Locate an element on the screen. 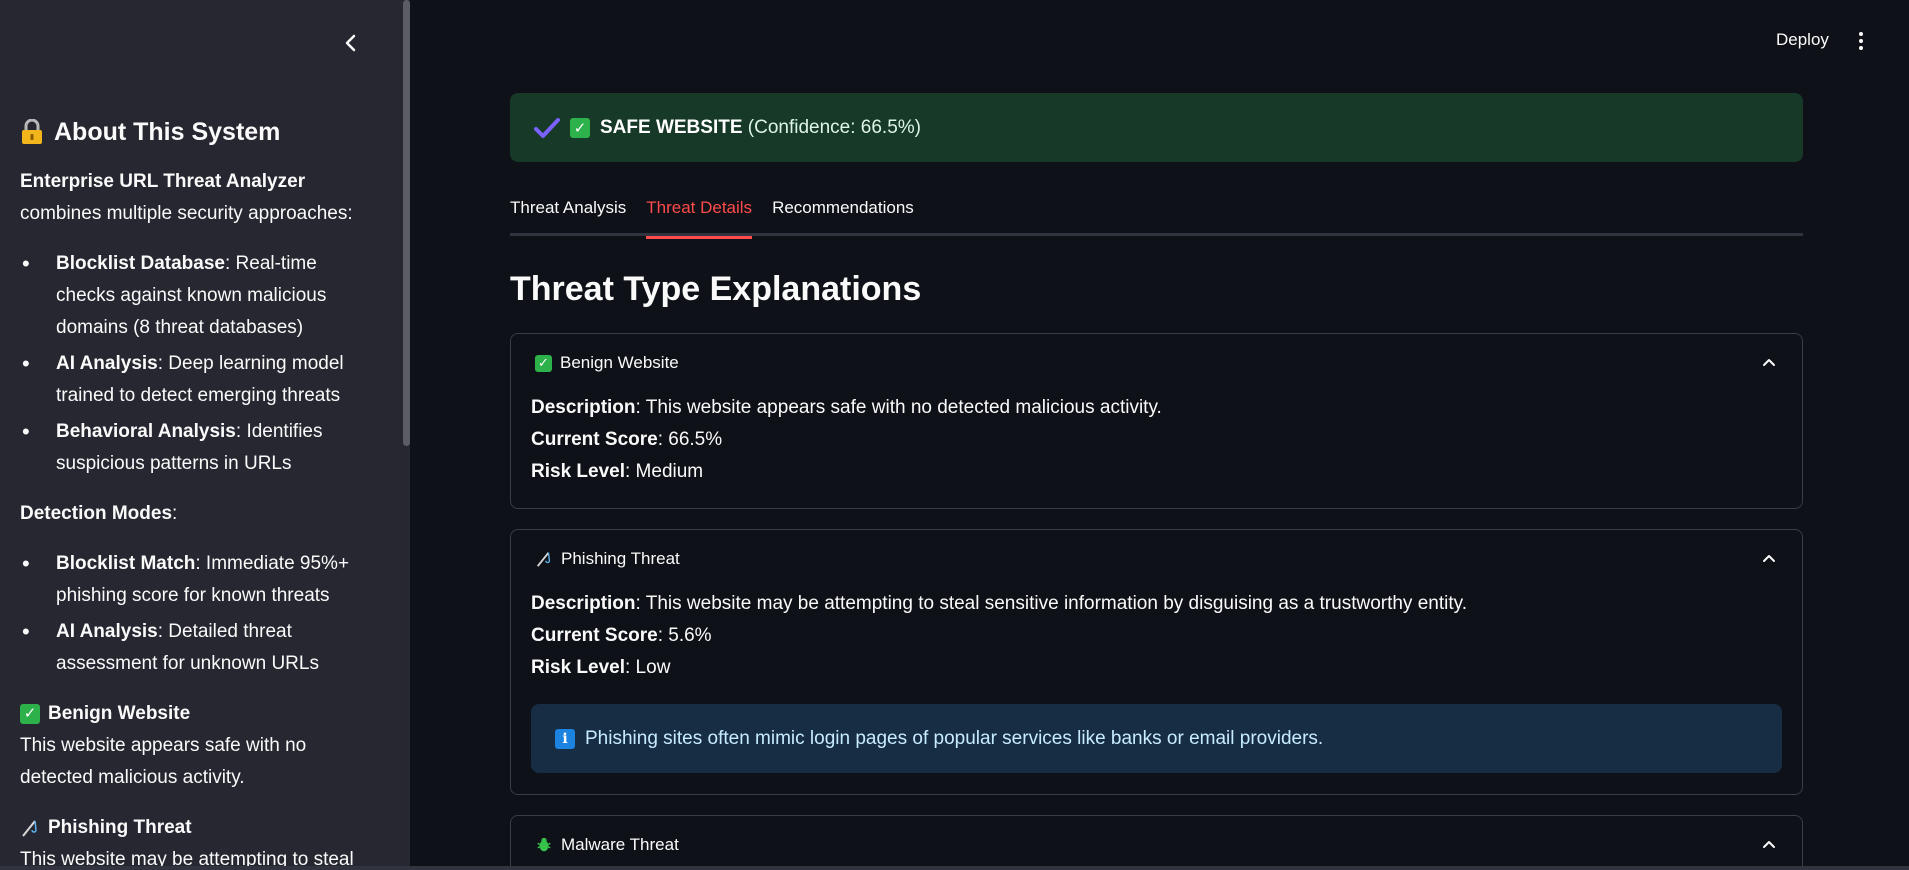 The width and height of the screenshot is (1909, 870). section-title: Threat Type Explanations is located at coordinates (716, 289).